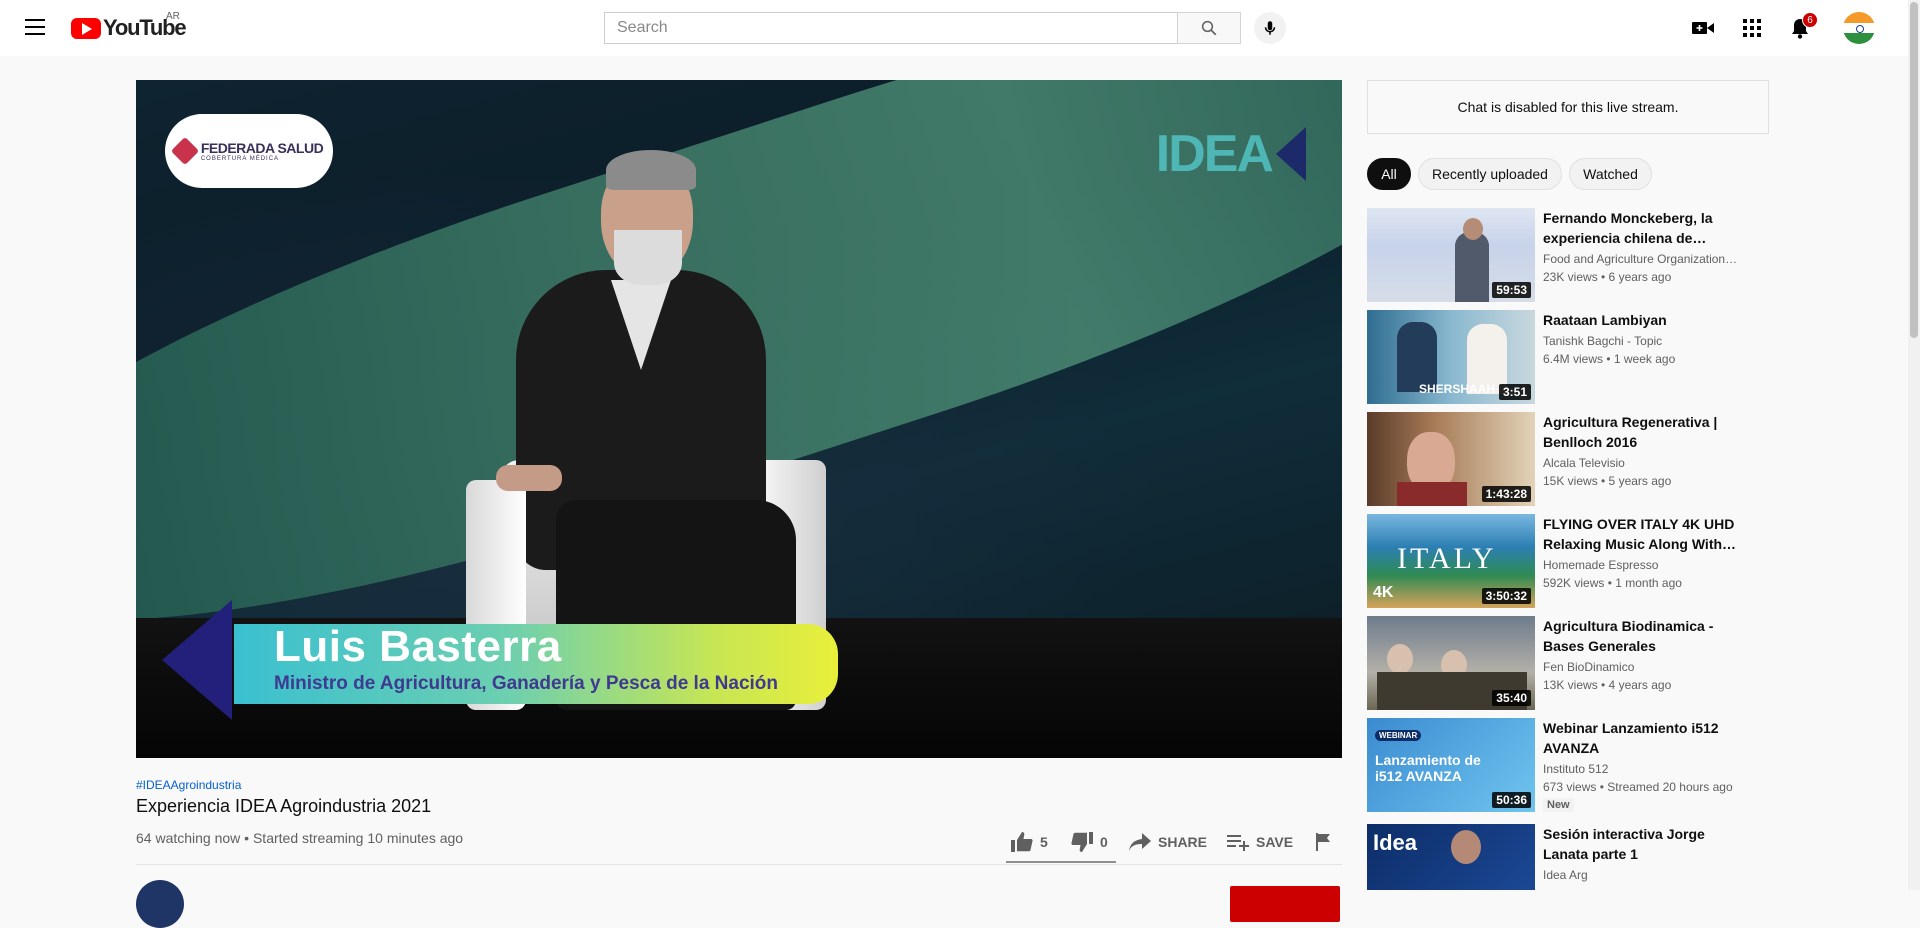 Image resolution: width=1920 pixels, height=928 pixels. What do you see at coordinates (1389, 174) in the screenshot?
I see `chip-all: All` at bounding box center [1389, 174].